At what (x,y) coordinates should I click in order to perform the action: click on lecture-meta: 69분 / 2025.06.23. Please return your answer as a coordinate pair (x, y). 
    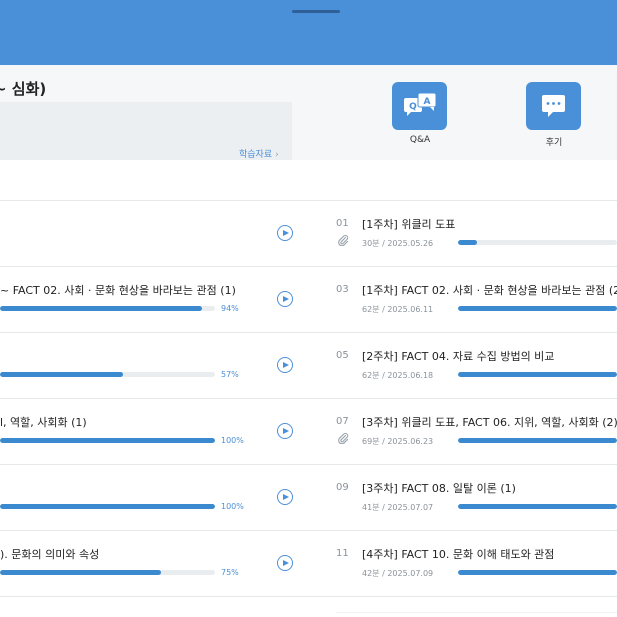
    Looking at the image, I should click on (398, 441).